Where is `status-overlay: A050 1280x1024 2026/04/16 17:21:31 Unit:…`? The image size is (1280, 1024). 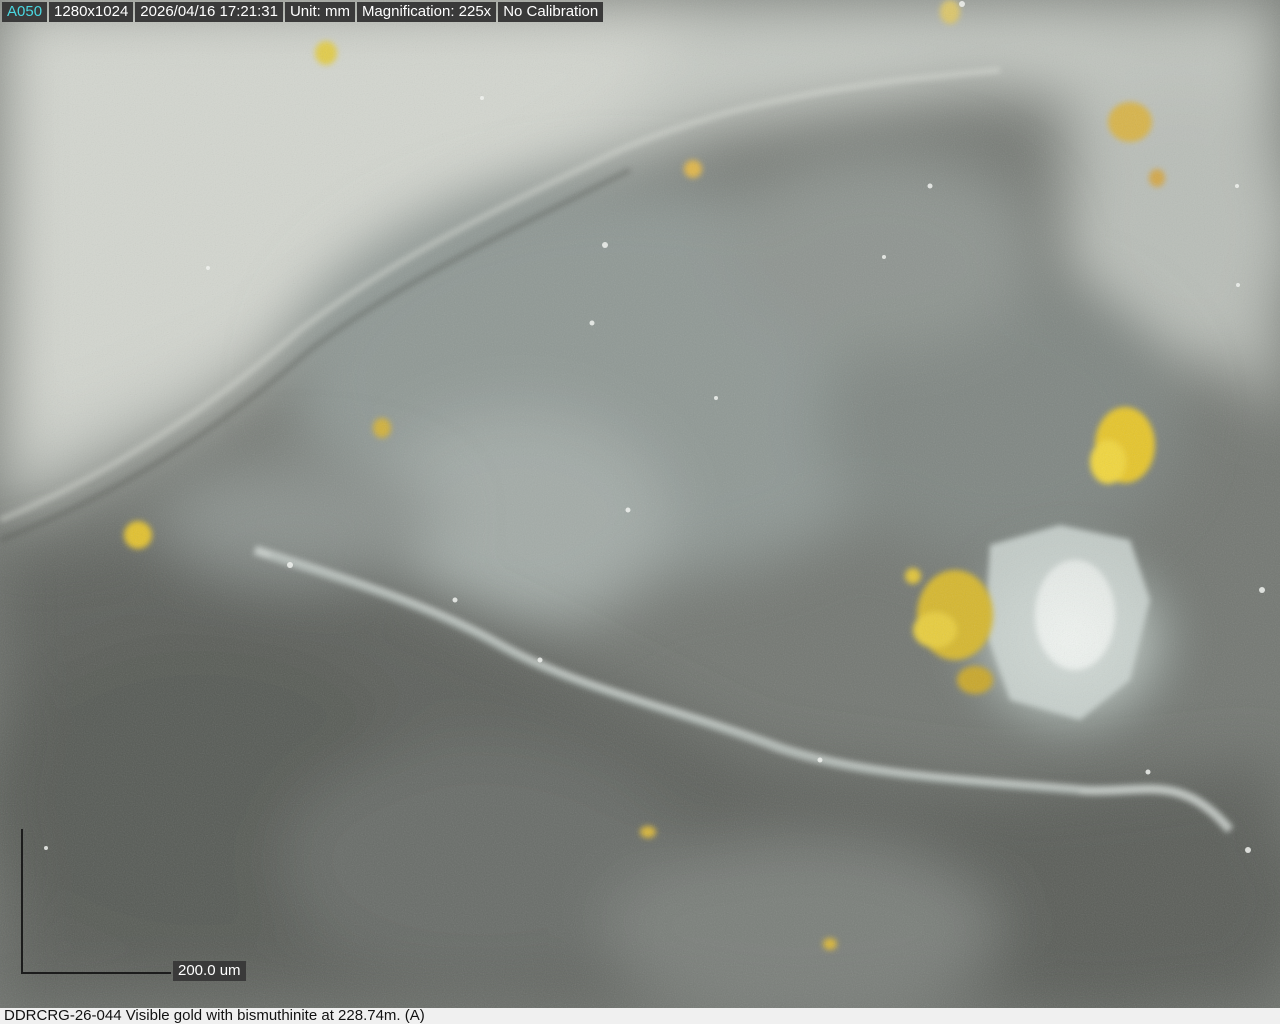
status-overlay: A050 1280x1024 2026/04/16 17:21:31 Unit:… is located at coordinates (303, 12).